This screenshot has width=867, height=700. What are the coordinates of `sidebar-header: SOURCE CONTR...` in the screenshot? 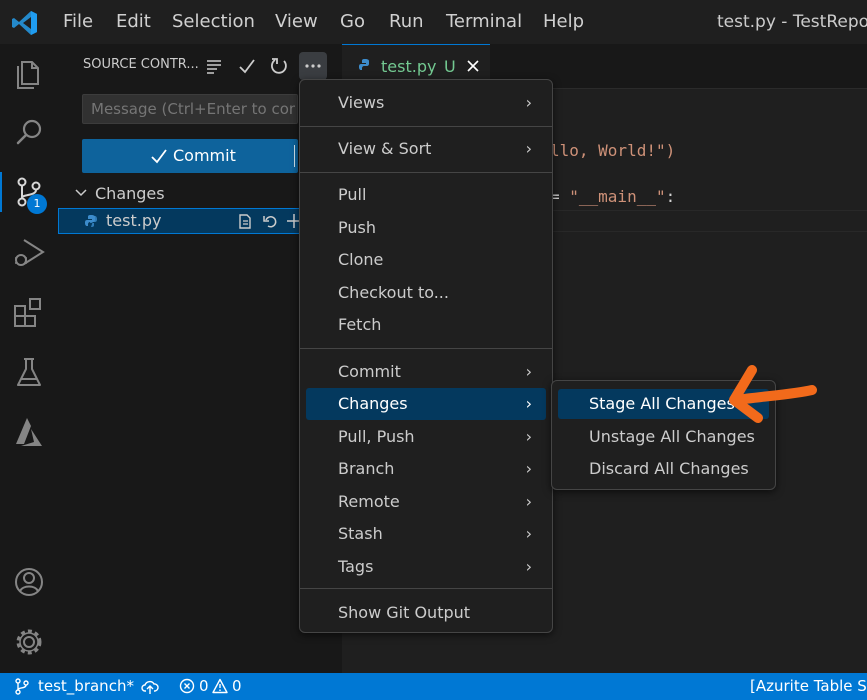 It's located at (141, 64).